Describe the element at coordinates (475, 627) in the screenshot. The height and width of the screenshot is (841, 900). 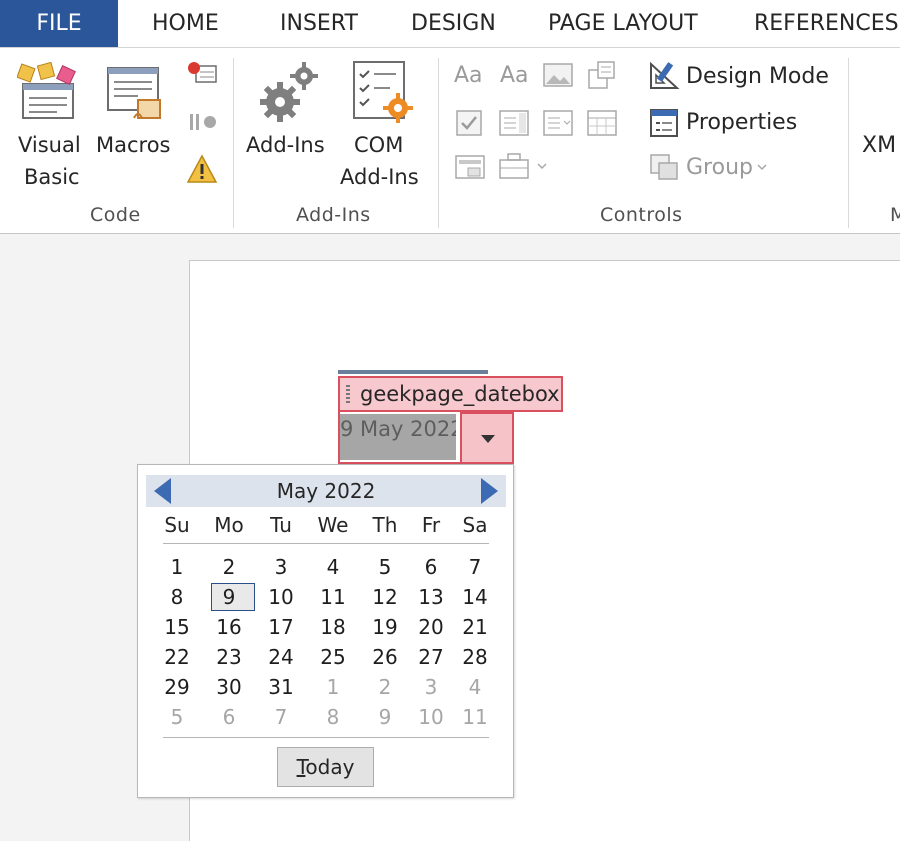
I see `calendar-day: 21` at that location.